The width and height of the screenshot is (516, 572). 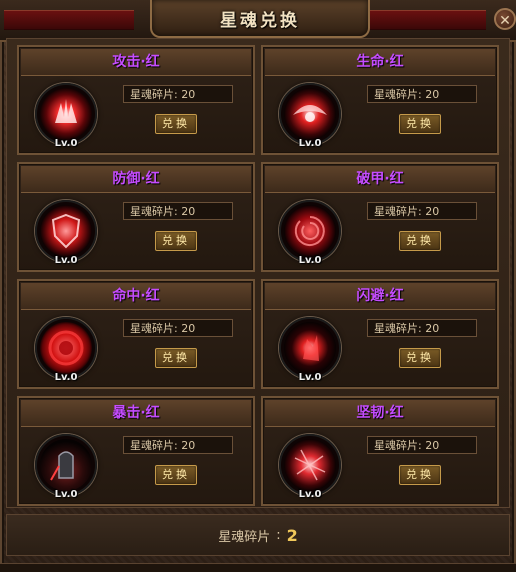 I want to click on dodge-soul-icon, so click(x=310, y=348).